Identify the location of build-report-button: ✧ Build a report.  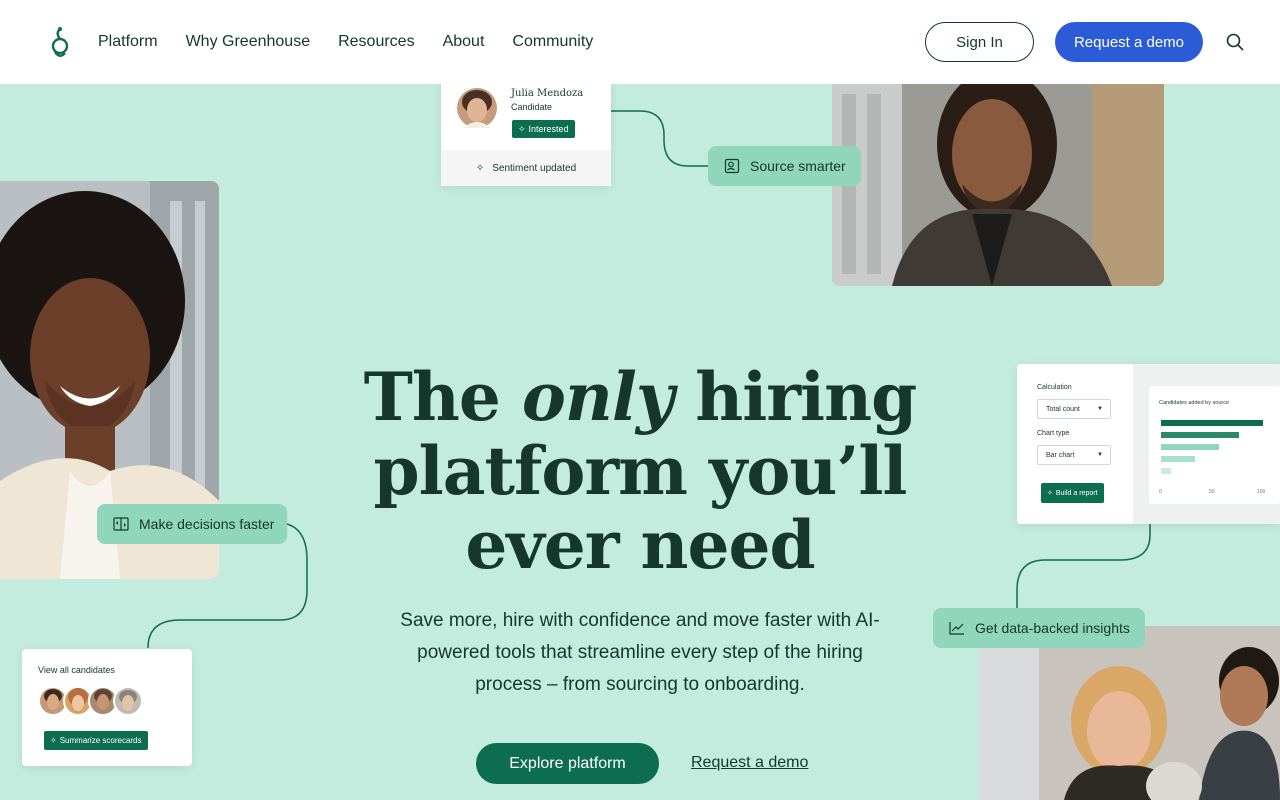
(1072, 493).